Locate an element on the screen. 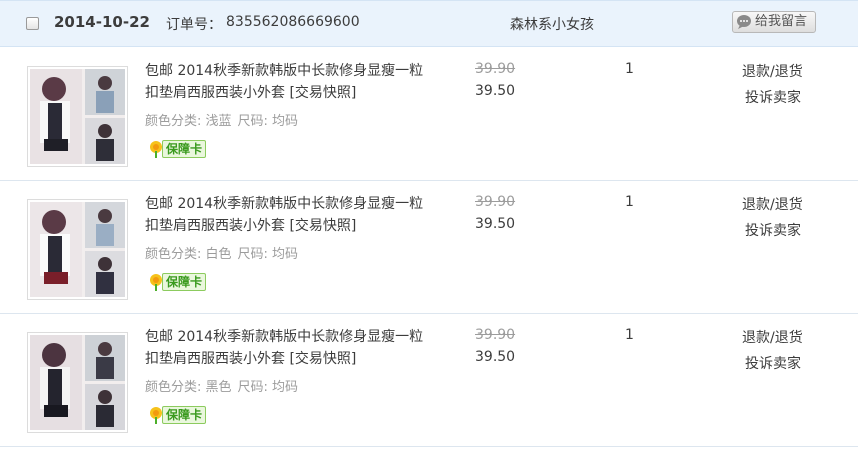 The height and width of the screenshot is (451, 858). sku-color: 颜色分类: 黑色 is located at coordinates (188, 387).